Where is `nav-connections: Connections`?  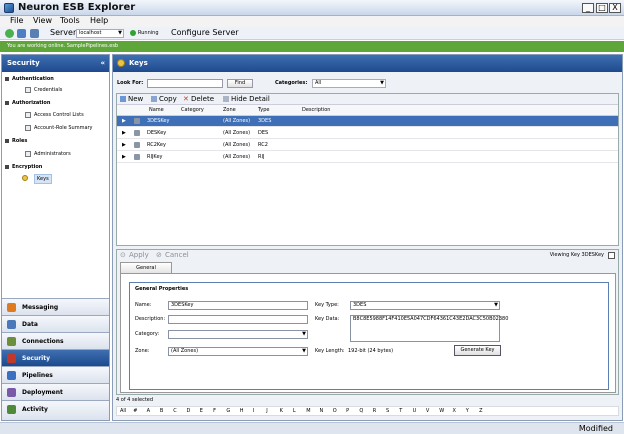
nav-connections: Connections is located at coordinates (55, 340).